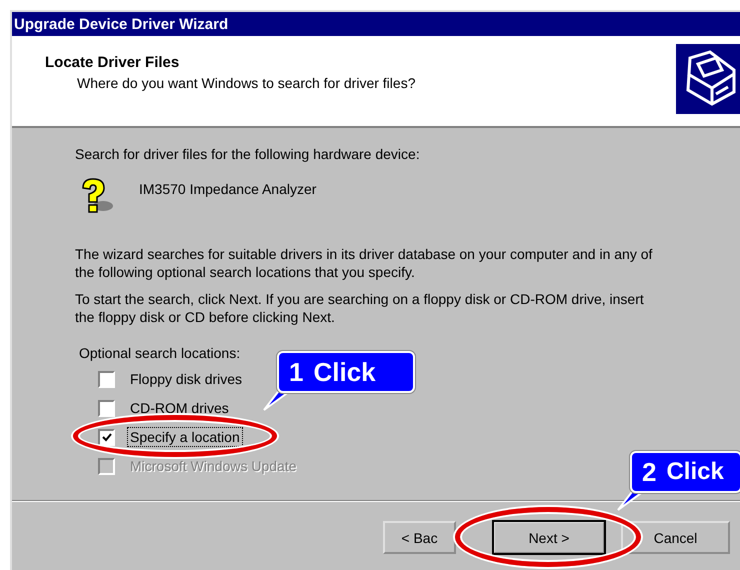 Image resolution: width=740 pixels, height=570 pixels. Describe the element at coordinates (186, 379) in the screenshot. I see `checkbox-label: Floppy disk drives` at that location.